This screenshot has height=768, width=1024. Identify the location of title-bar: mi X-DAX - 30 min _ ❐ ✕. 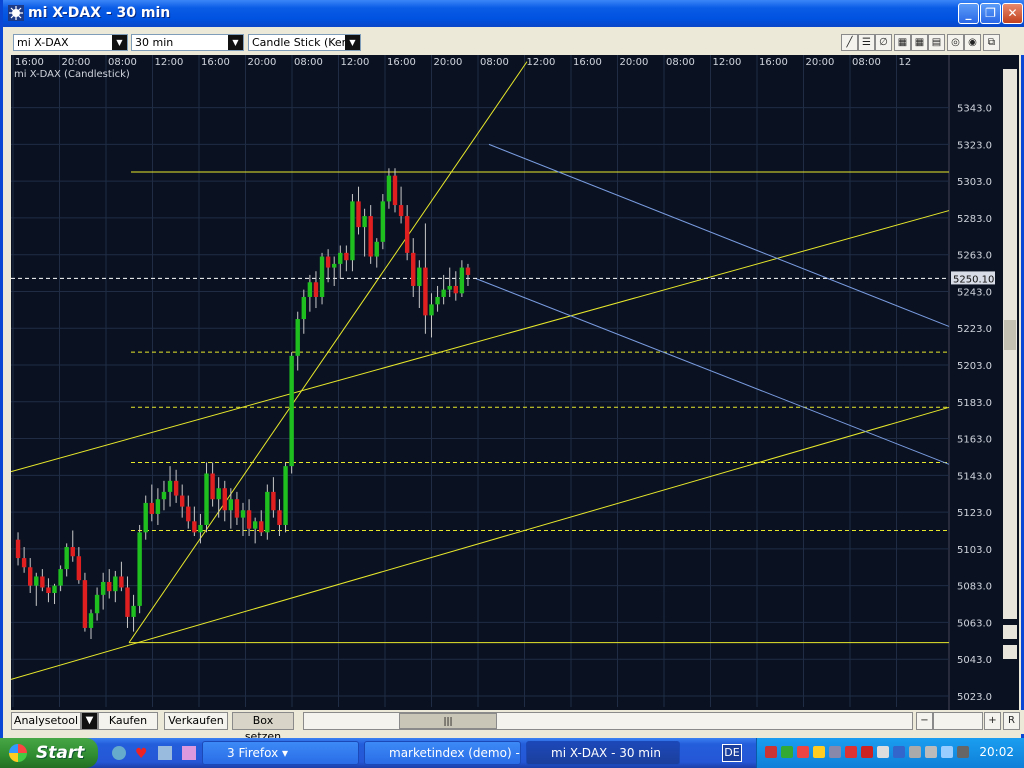
(513, 13).